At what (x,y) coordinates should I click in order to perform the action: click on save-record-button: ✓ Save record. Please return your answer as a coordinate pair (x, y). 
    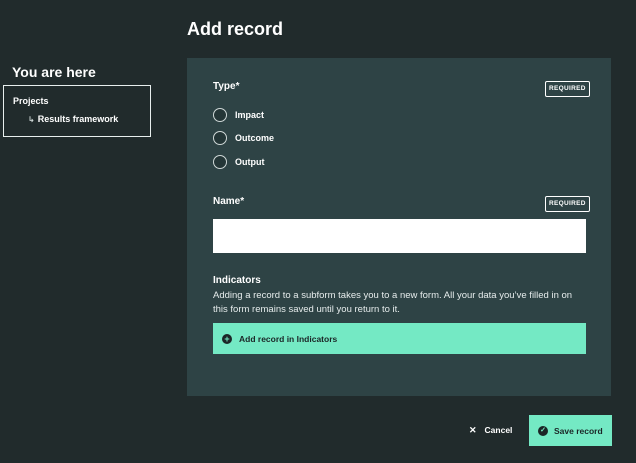
    Looking at the image, I should click on (570, 430).